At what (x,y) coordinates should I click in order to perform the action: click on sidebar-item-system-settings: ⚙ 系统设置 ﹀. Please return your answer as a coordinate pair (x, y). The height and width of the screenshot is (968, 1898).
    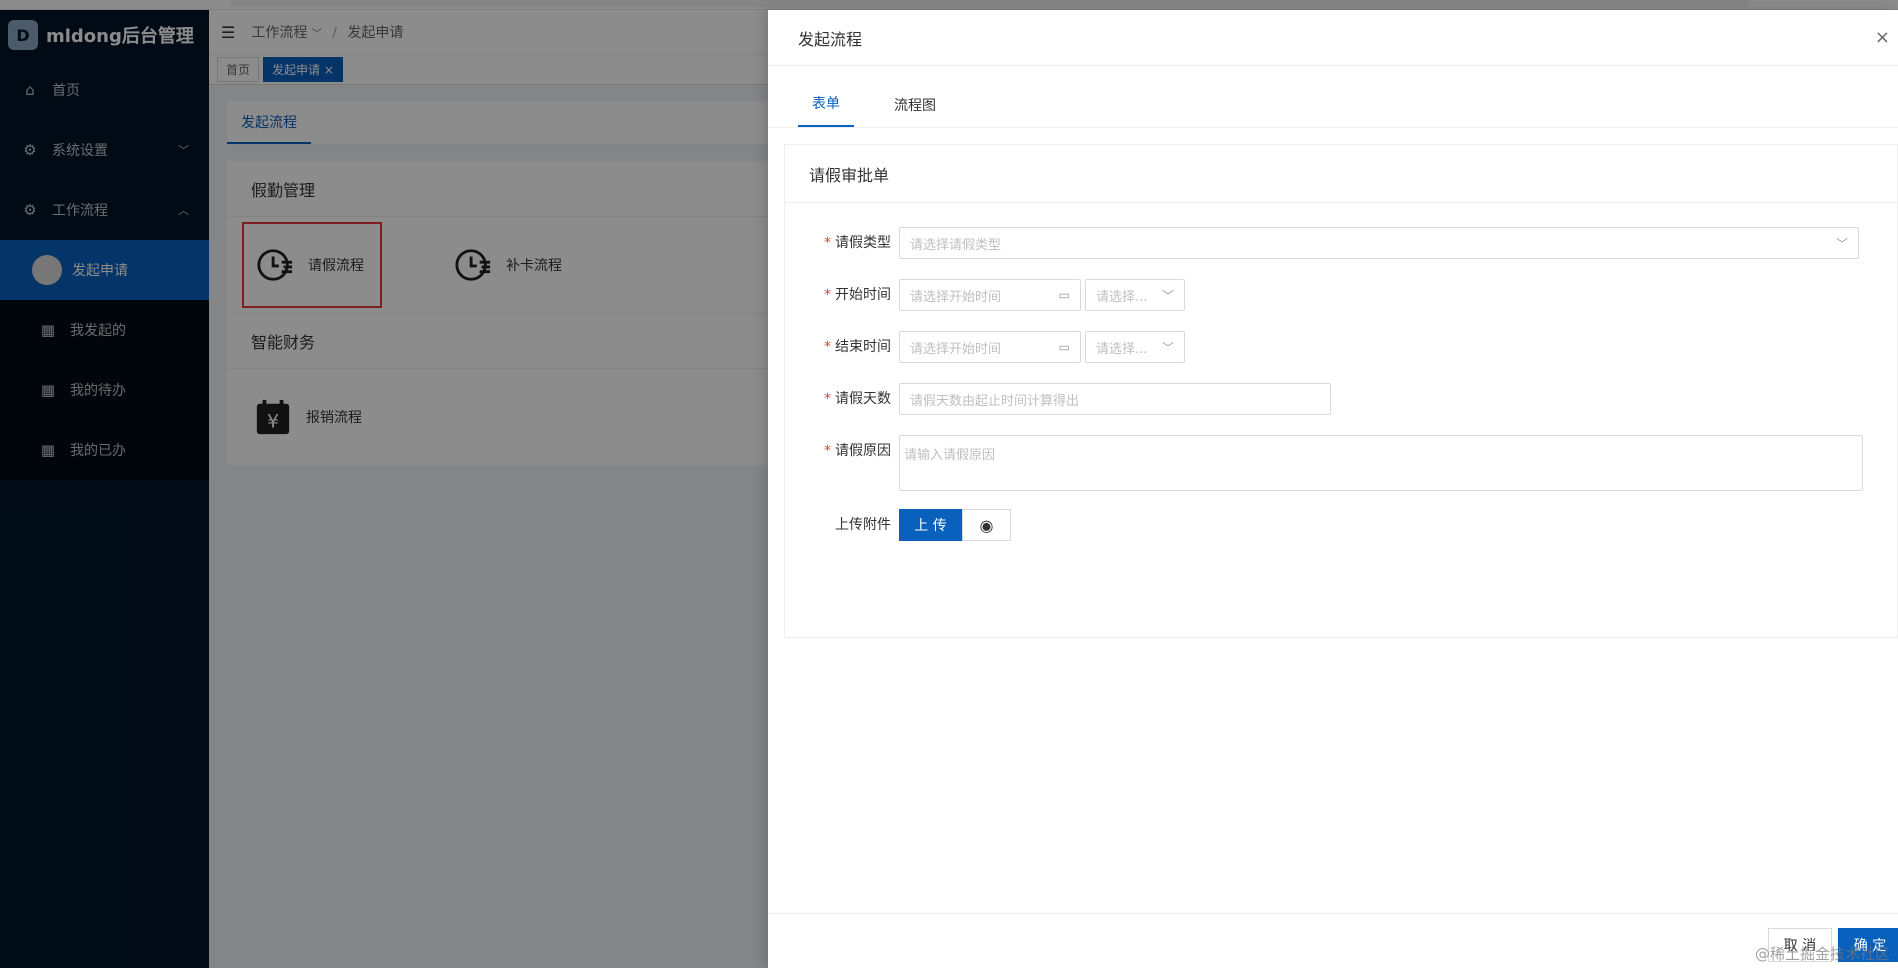
    Looking at the image, I should click on (104, 150).